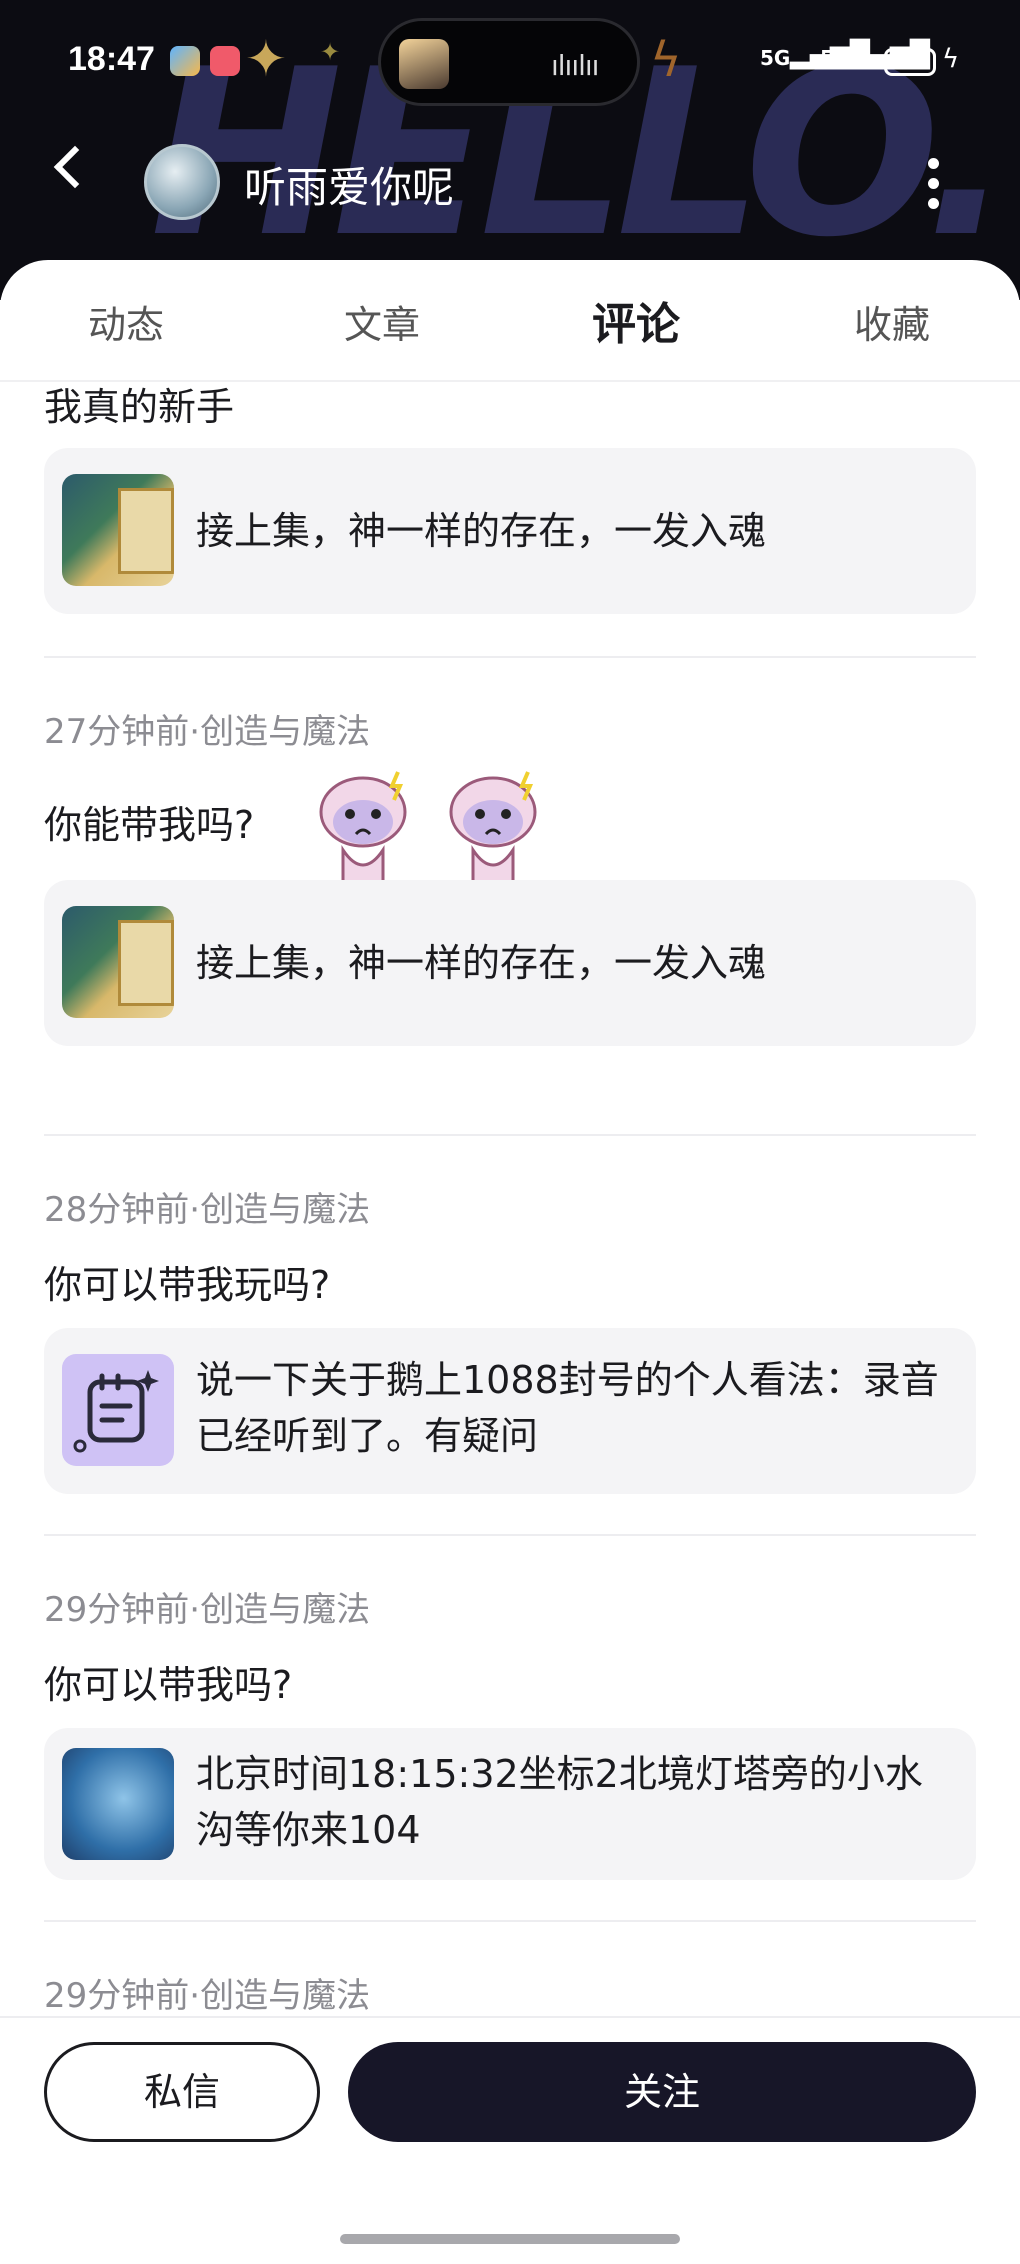  Describe the element at coordinates (207, 732) in the screenshot. I see `comment-meta: 27分钟前·创造与魔法` at that location.